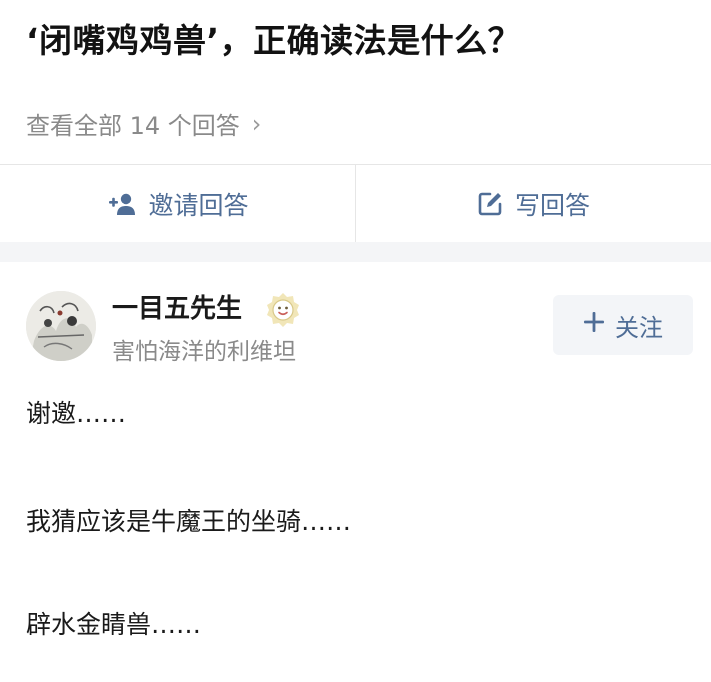  I want to click on write-answer-button: 写回答, so click(533, 204).